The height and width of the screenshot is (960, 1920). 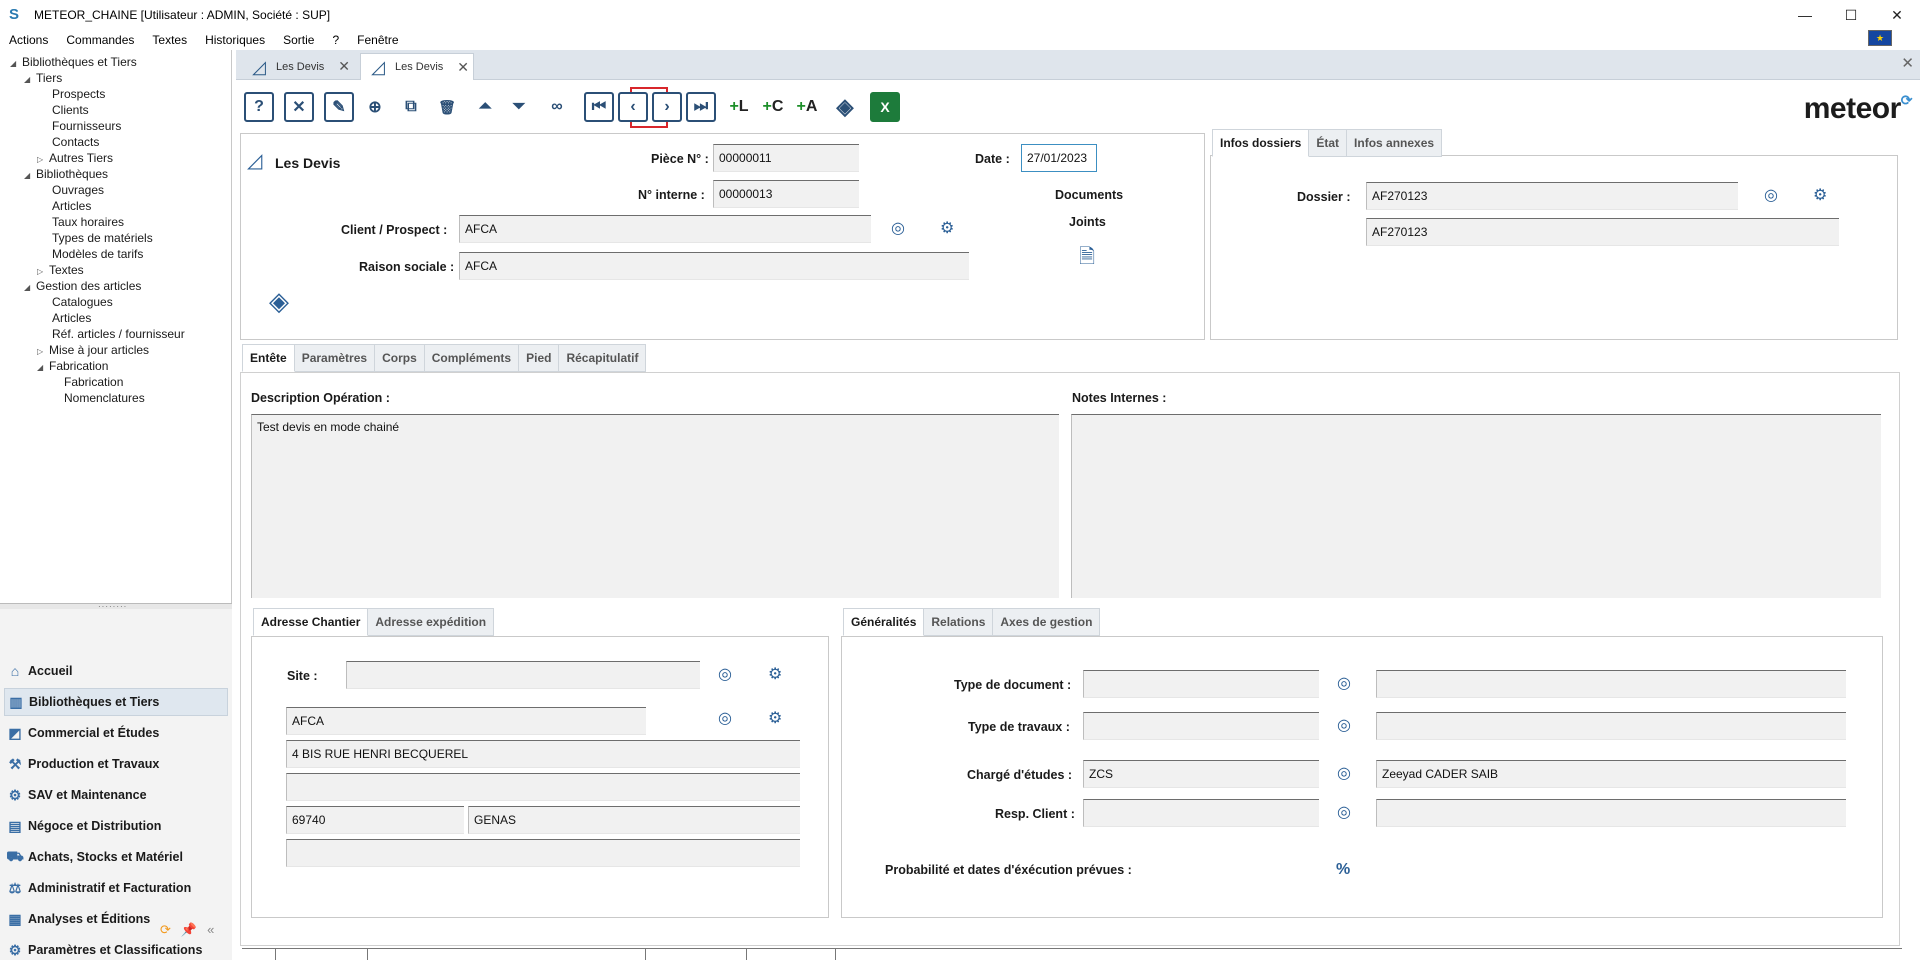 I want to click on add-c-button: + C, so click(x=773, y=107).